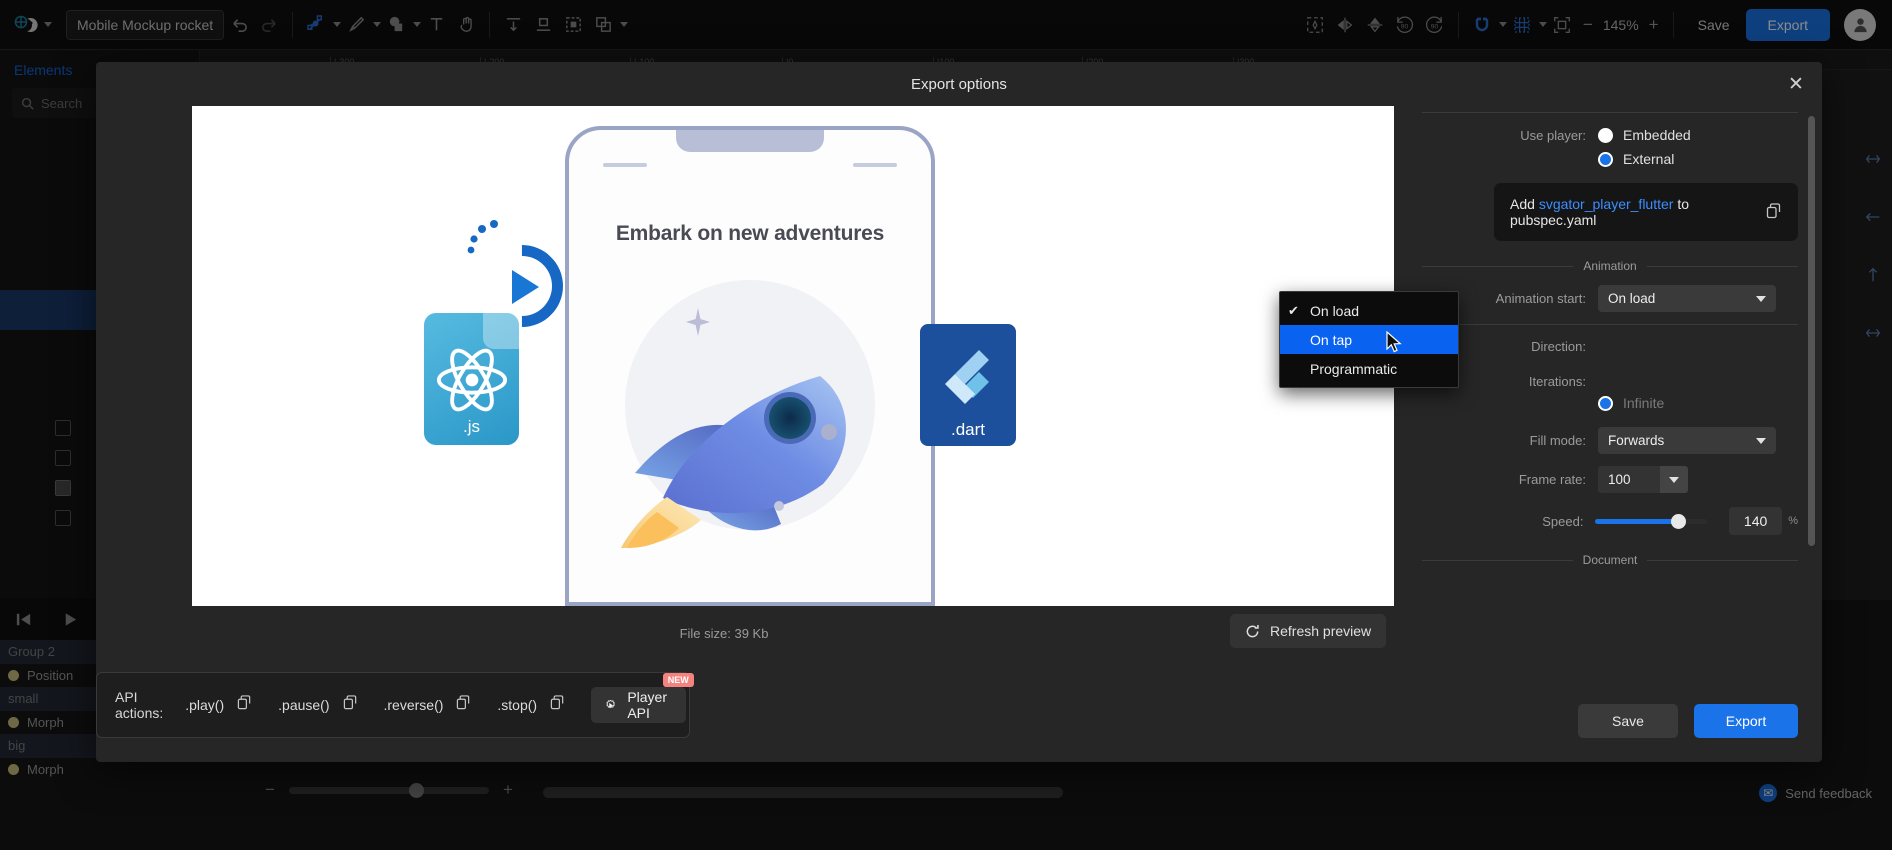 Image resolution: width=1892 pixels, height=850 pixels. What do you see at coordinates (625, 165) in the screenshot?
I see `phone-status-bar-left` at bounding box center [625, 165].